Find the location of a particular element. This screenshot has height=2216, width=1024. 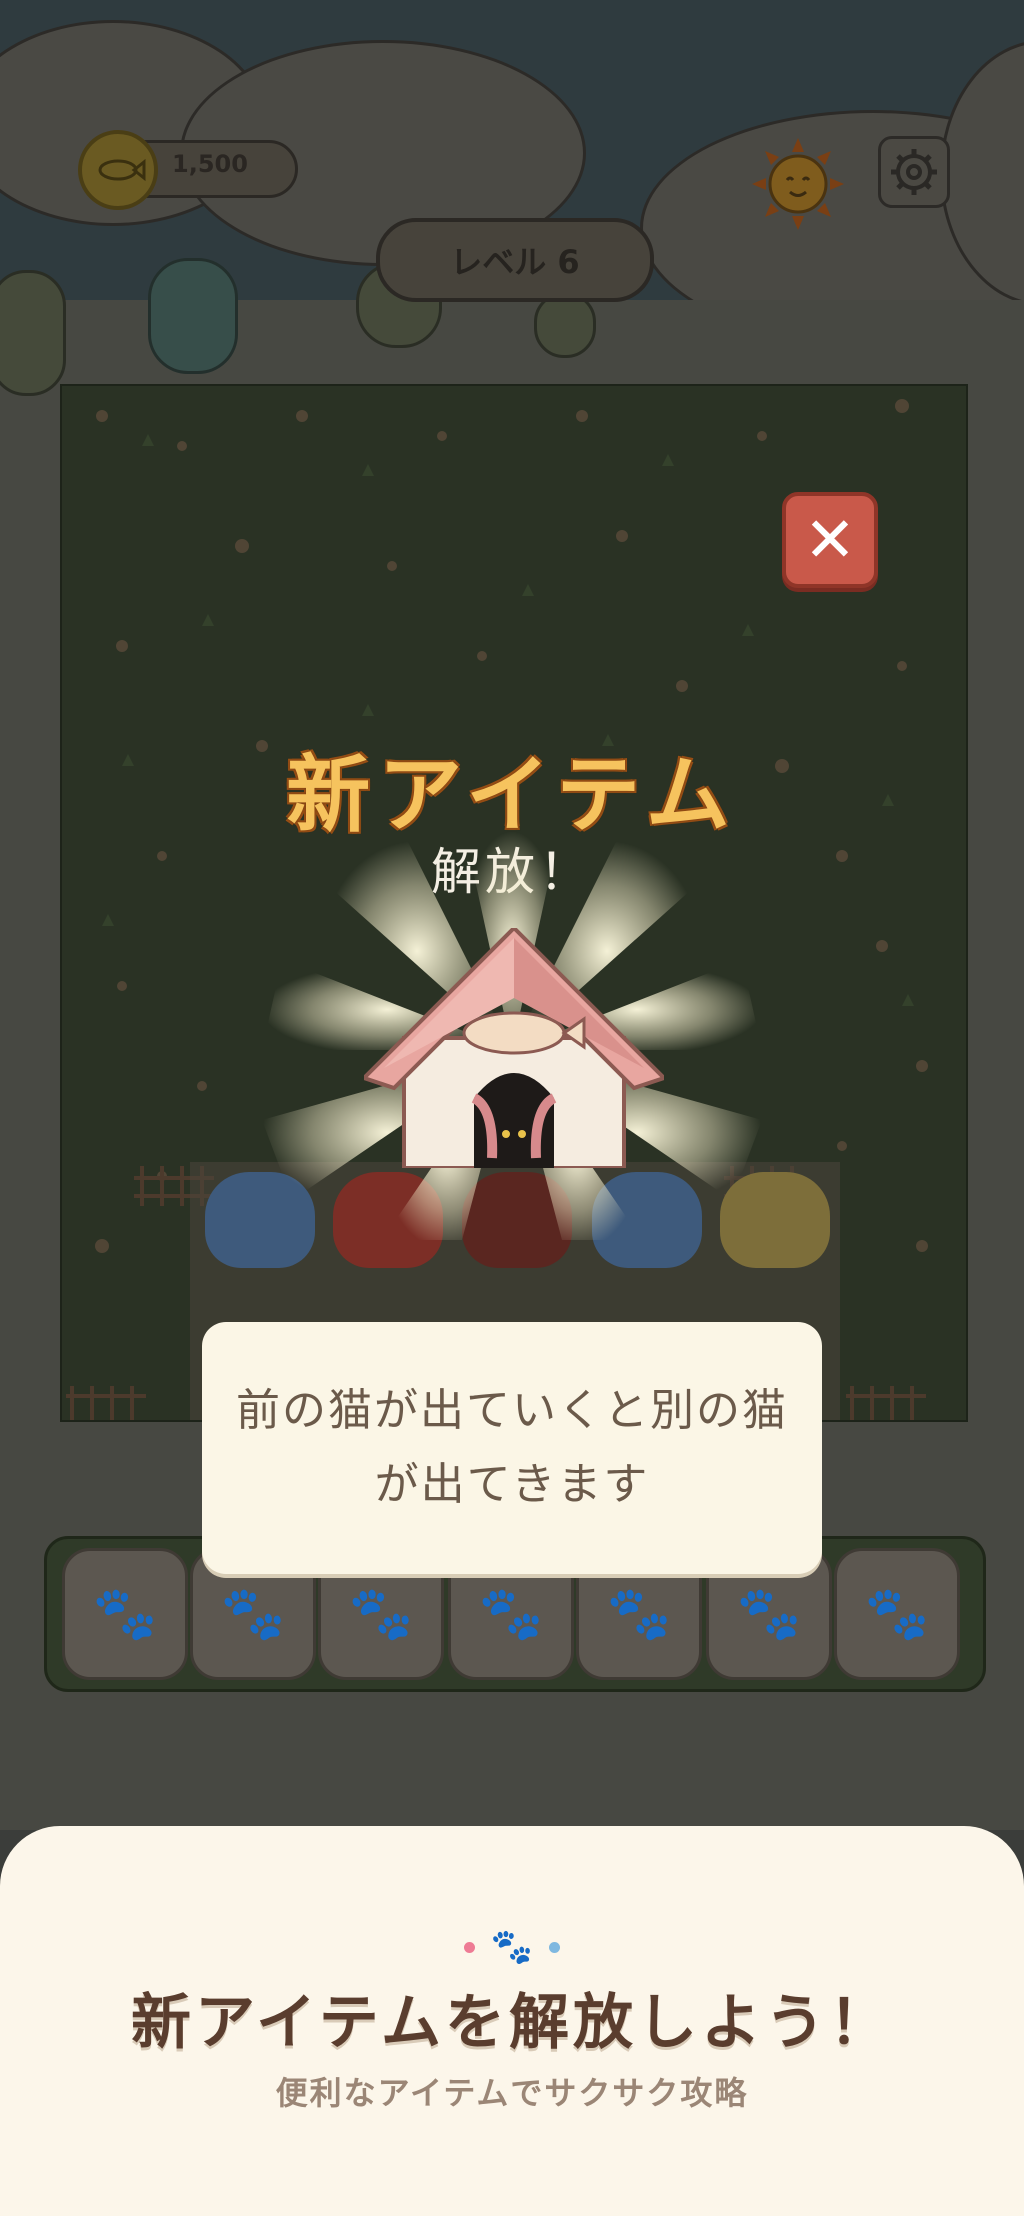

promo-title: 新アイテムを解放しよう！ is located at coordinates (512, 2023).